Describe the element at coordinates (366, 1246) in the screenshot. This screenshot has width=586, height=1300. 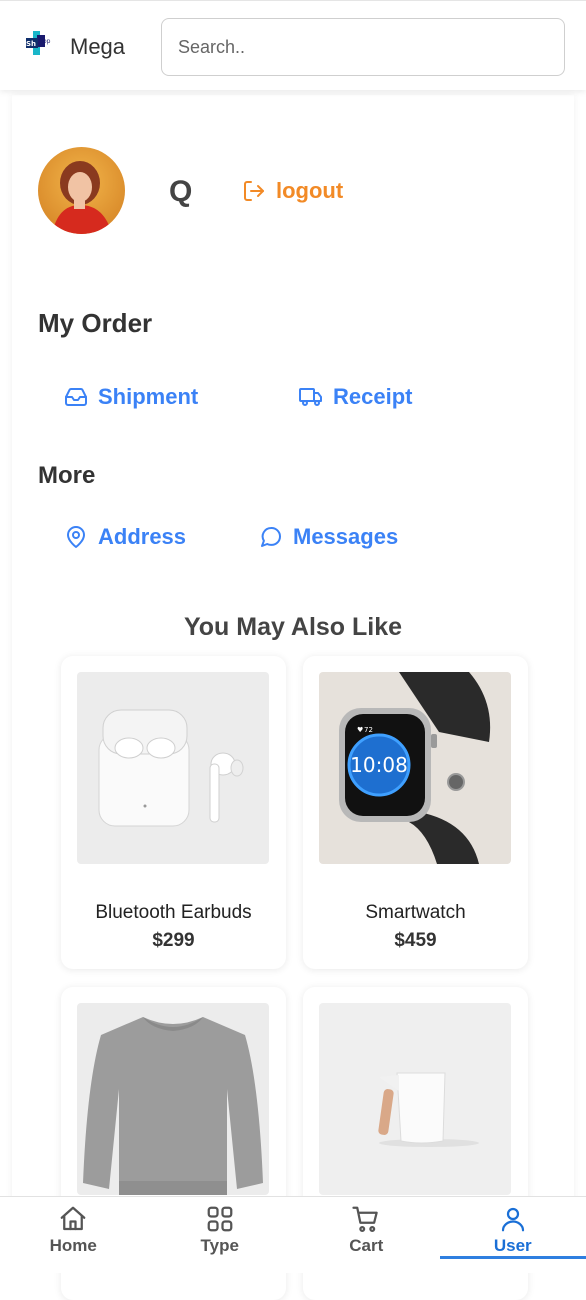
I see `nav-cart-label: Cart` at that location.